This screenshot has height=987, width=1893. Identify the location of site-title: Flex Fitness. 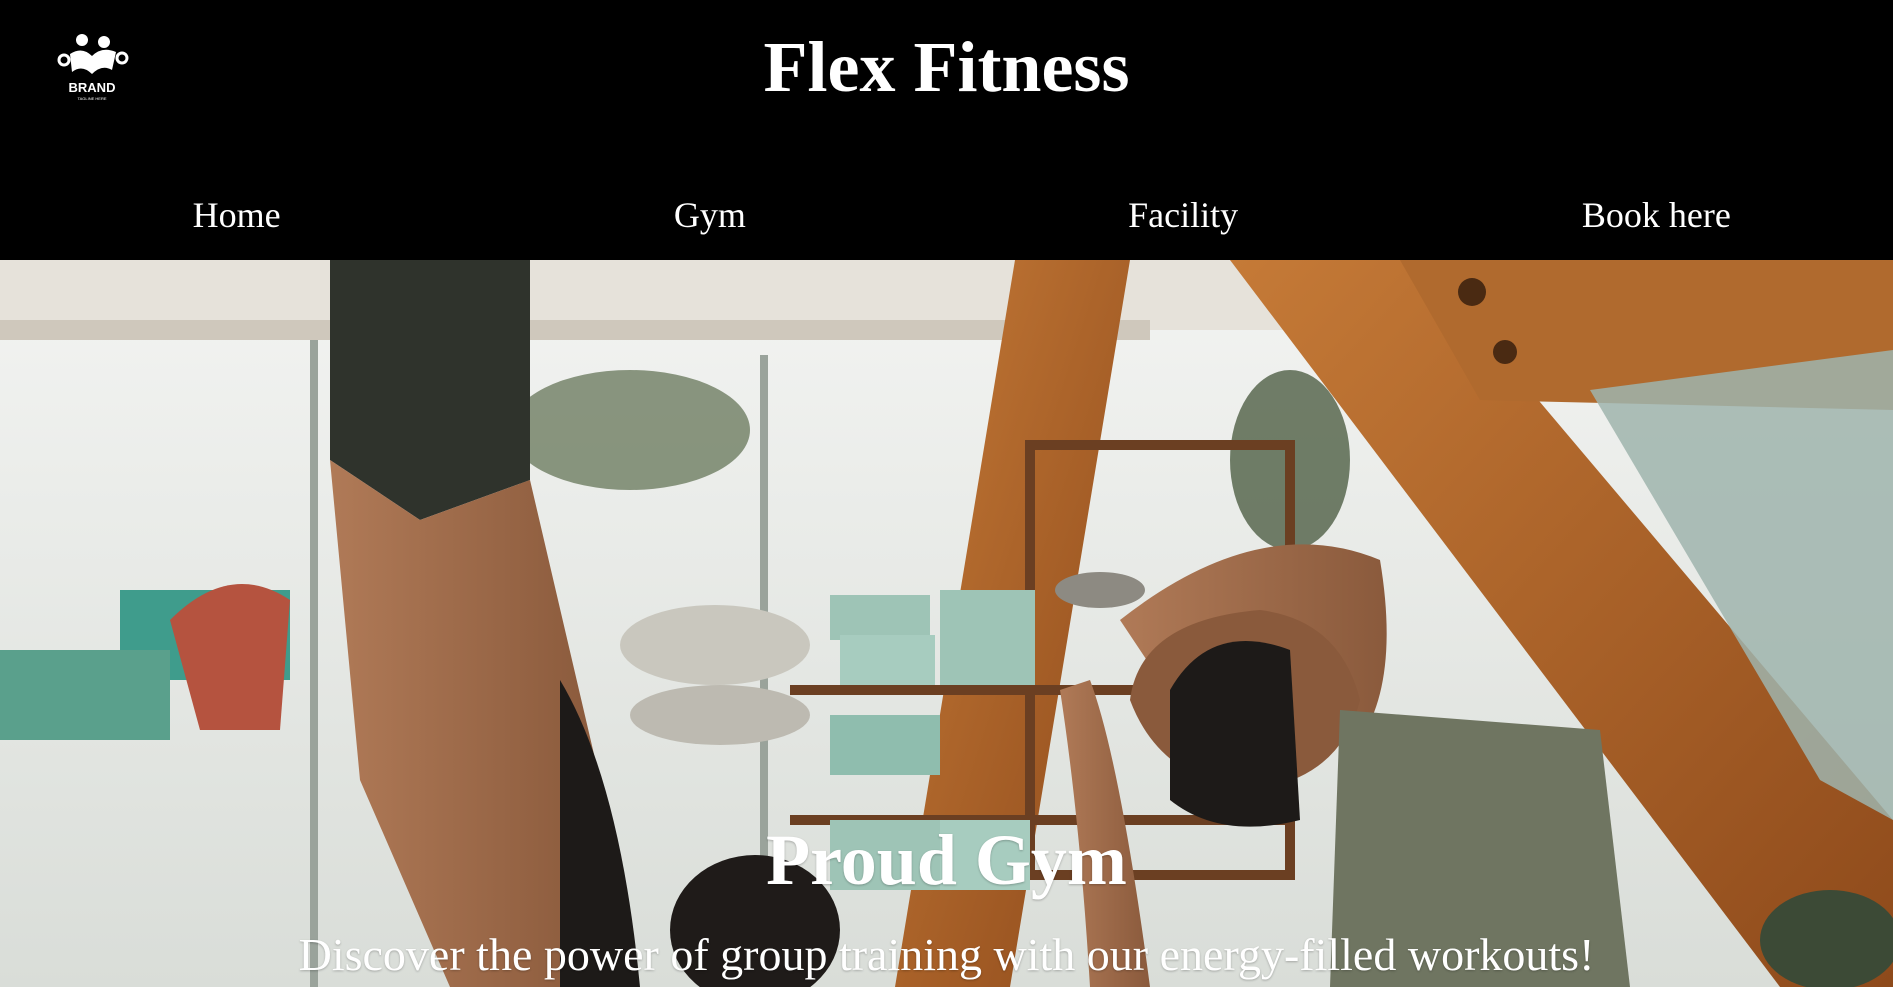
(946, 67).